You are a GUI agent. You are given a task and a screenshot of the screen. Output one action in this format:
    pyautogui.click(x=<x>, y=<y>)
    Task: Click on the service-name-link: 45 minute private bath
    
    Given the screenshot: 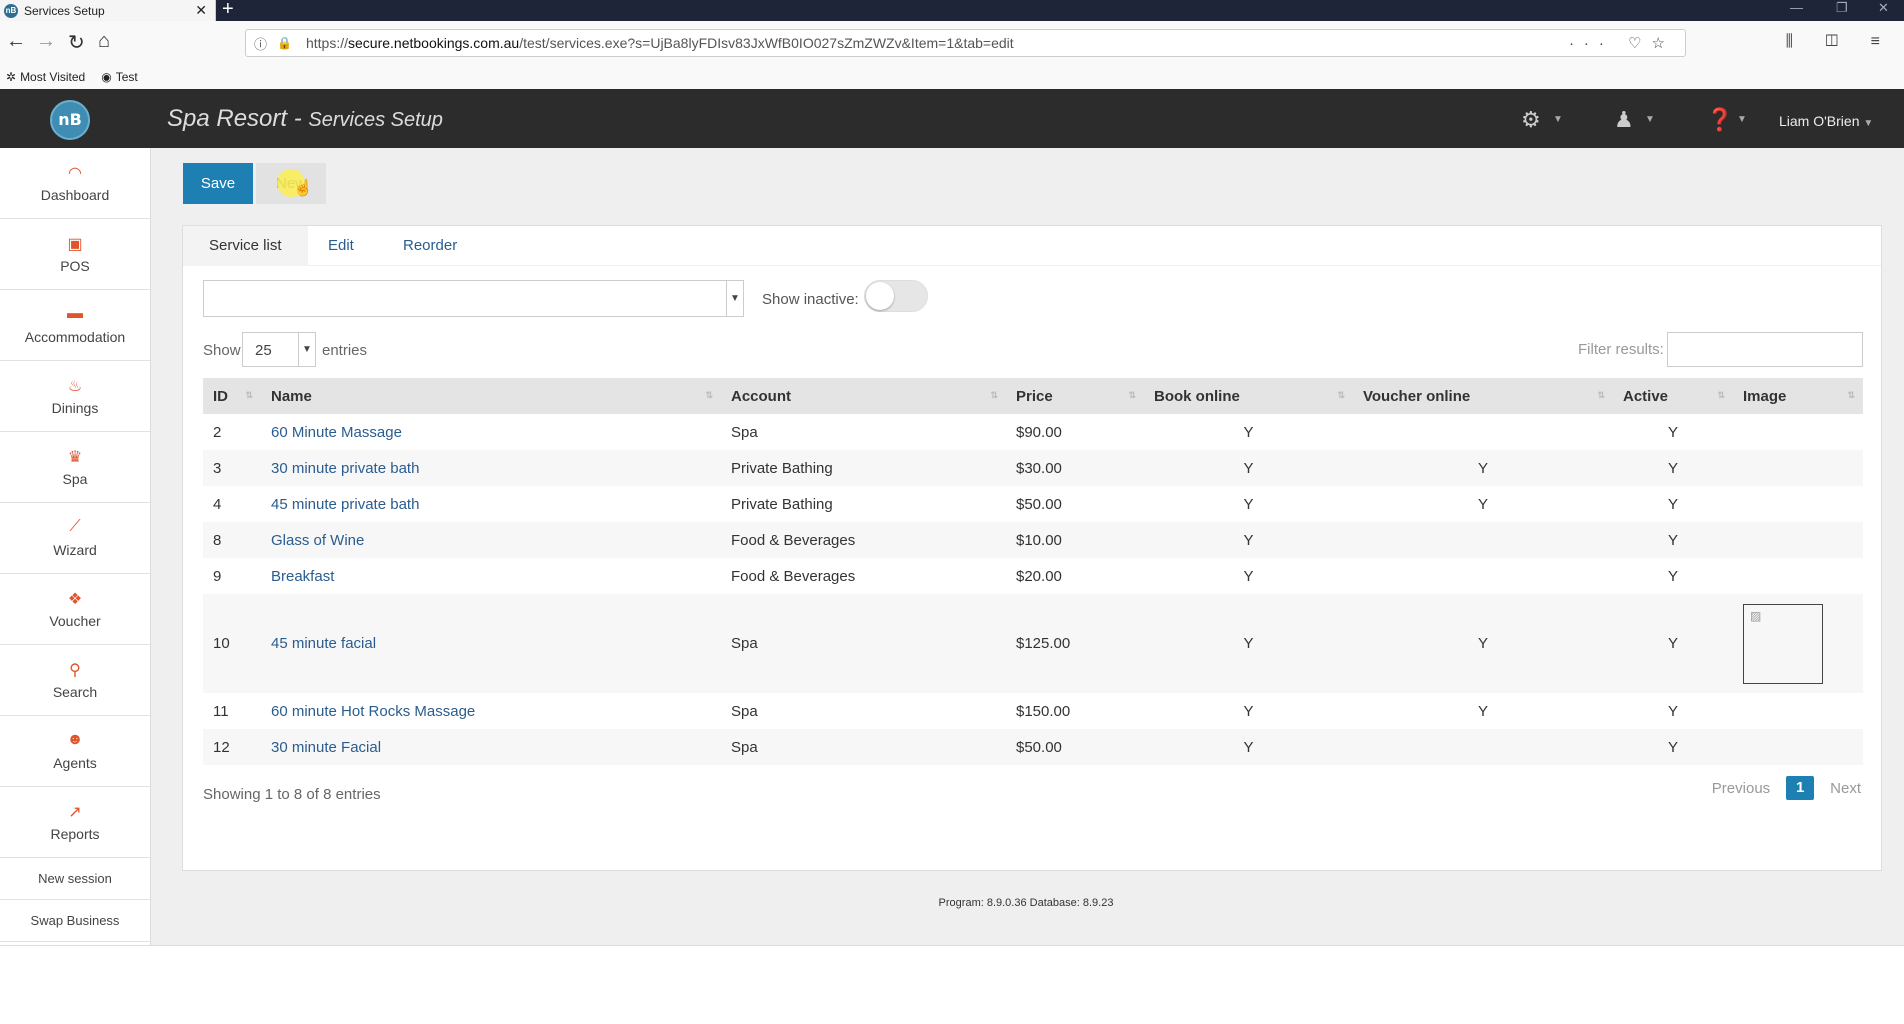 What is the action you would take?
    pyautogui.click(x=345, y=504)
    